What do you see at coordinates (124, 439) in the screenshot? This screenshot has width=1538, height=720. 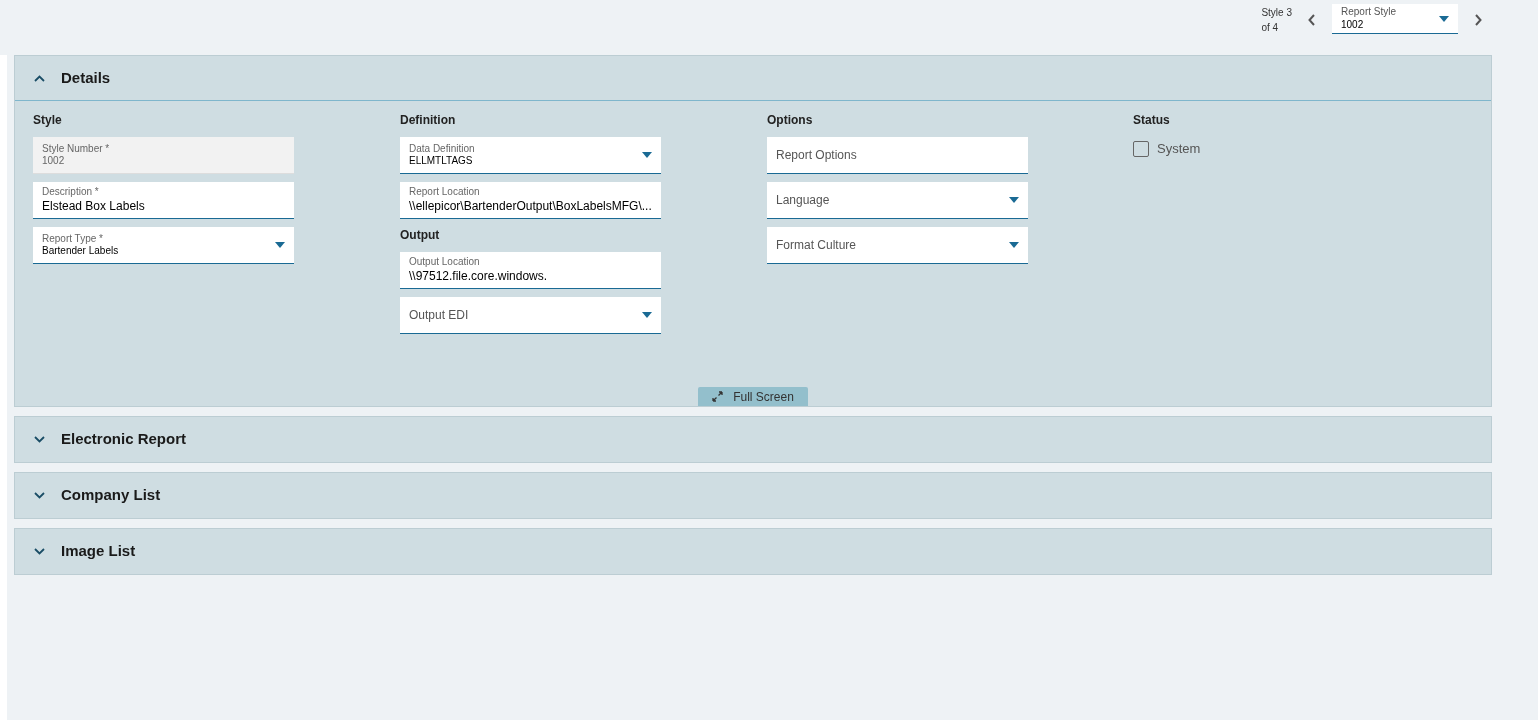 I see `panel-title: Electronic Report` at bounding box center [124, 439].